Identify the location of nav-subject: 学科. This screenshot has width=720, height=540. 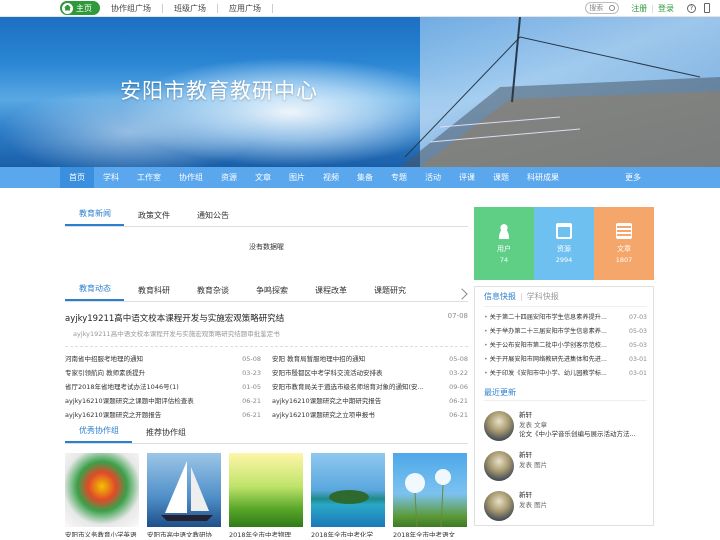
(111, 177).